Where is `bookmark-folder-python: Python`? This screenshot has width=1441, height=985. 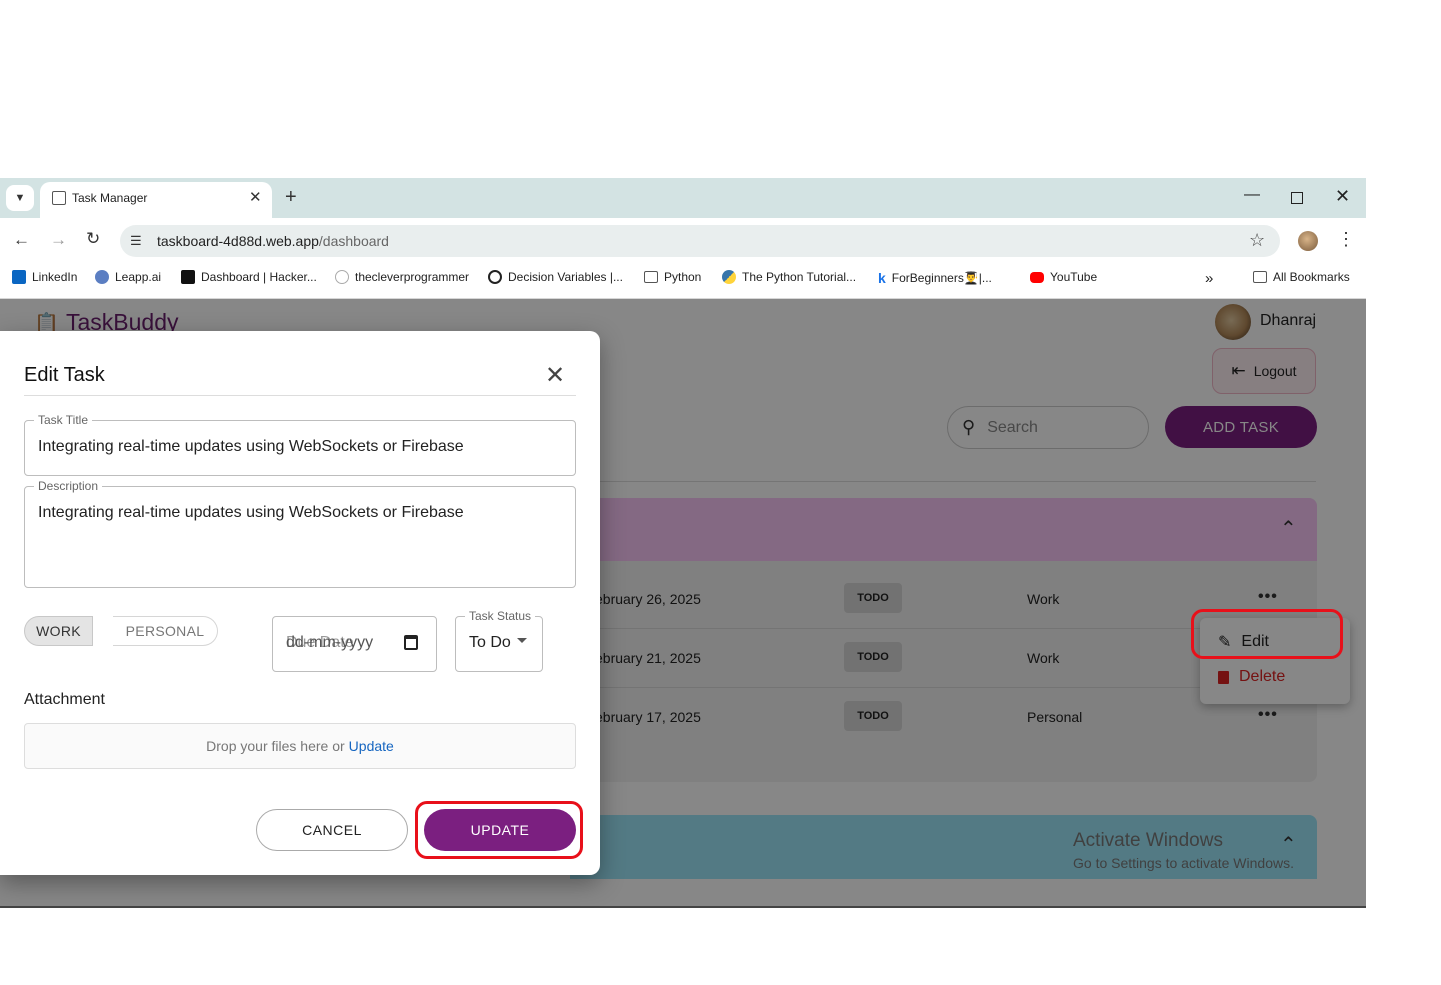 bookmark-folder-python: Python is located at coordinates (672, 277).